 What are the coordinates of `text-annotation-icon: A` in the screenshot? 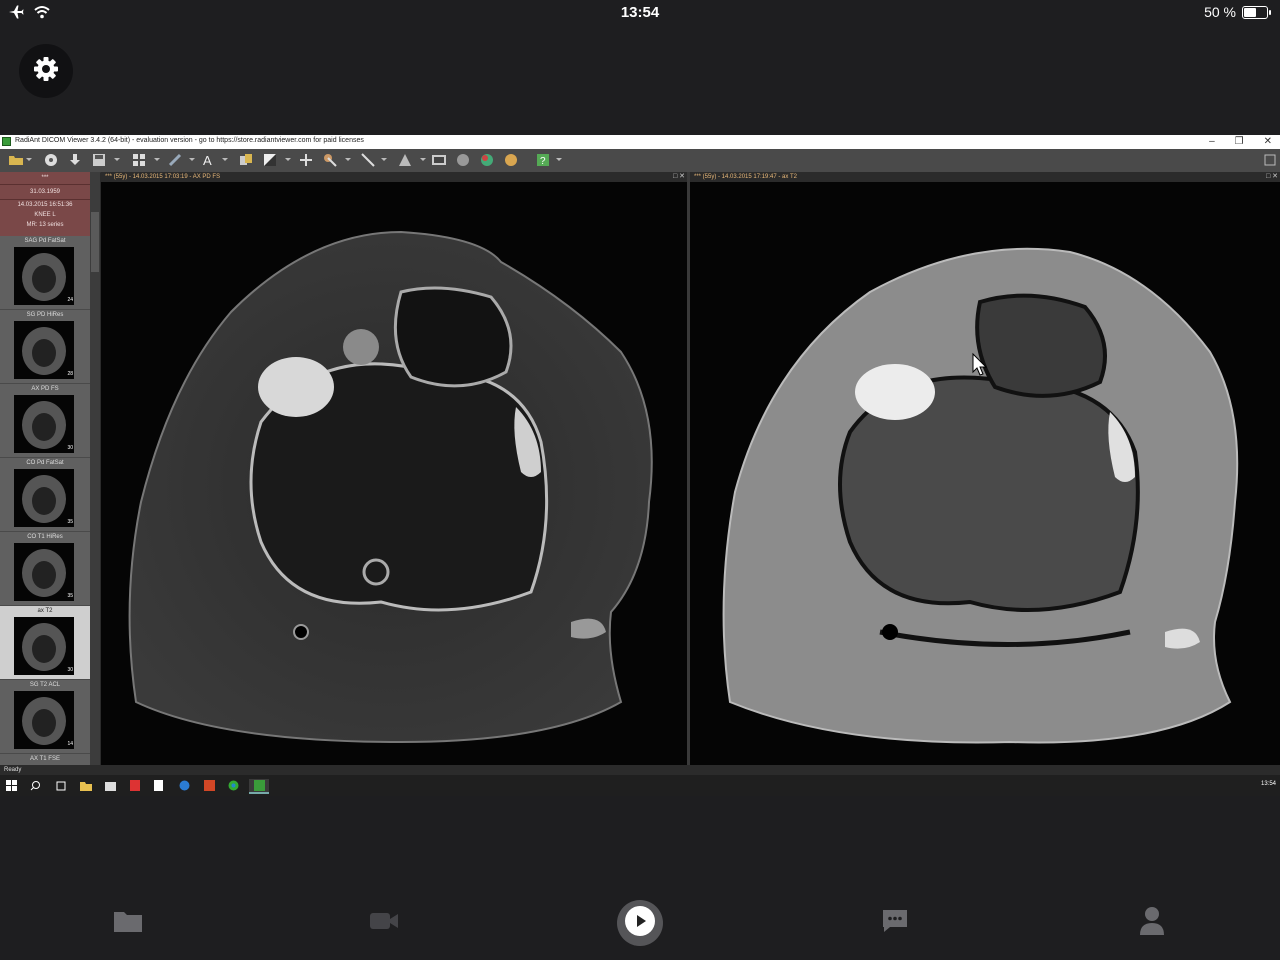 It's located at (208, 160).